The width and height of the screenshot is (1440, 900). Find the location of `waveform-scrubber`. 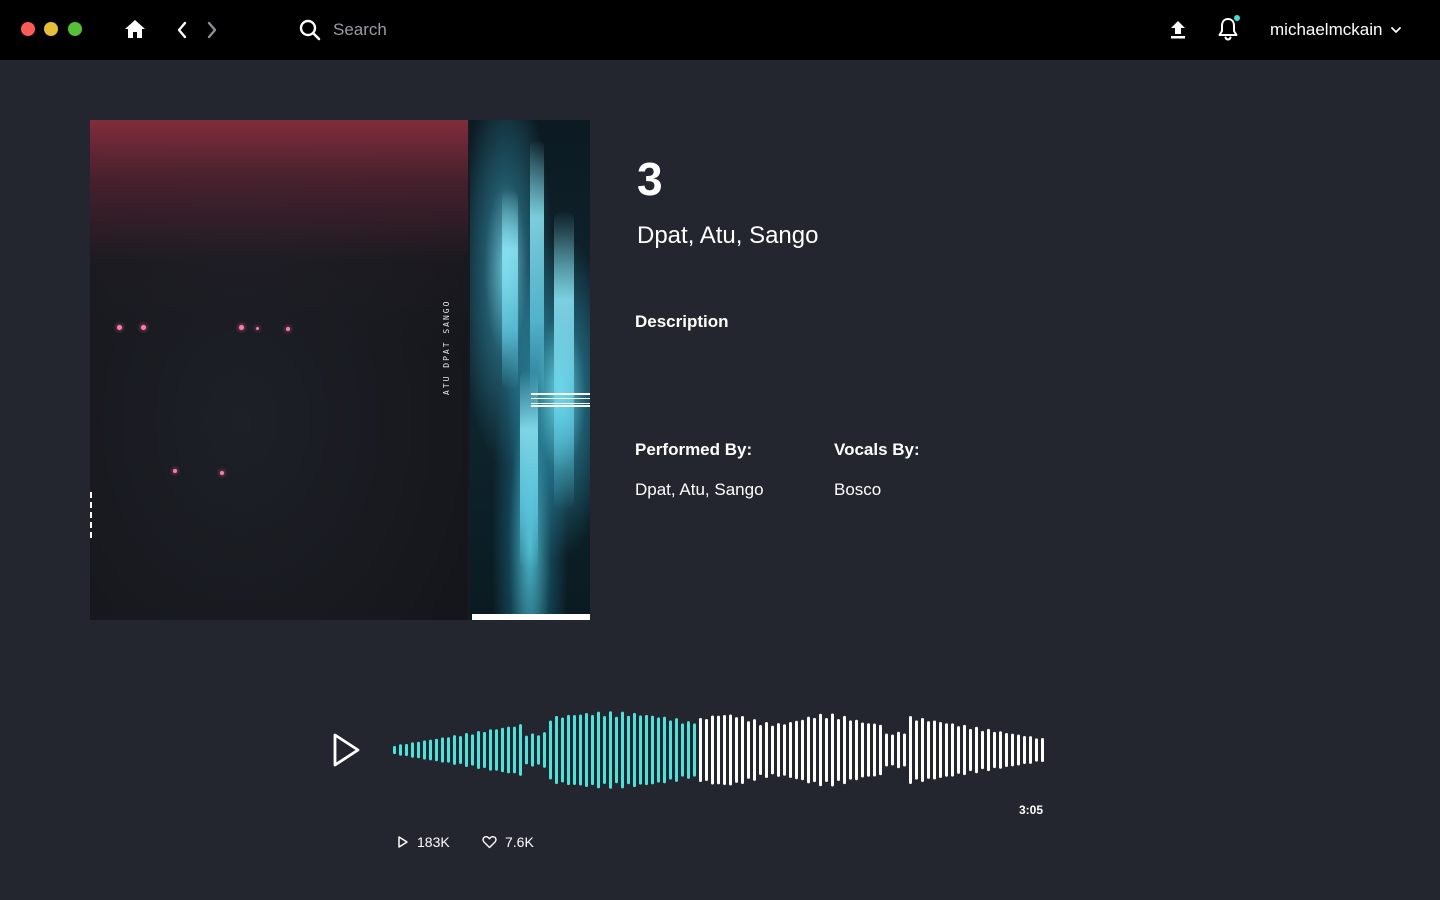

waveform-scrubber is located at coordinates (719, 750).